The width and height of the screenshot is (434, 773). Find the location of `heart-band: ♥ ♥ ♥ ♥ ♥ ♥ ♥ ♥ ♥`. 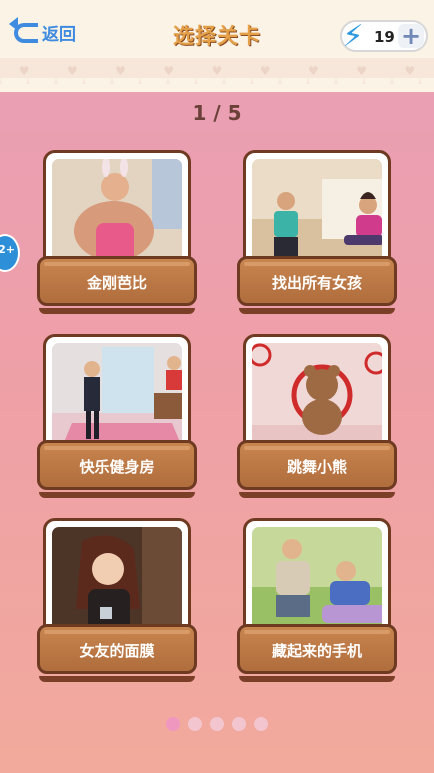

heart-band: ♥ ♥ ♥ ♥ ♥ ♥ ♥ ♥ ♥ is located at coordinates (217, 71).